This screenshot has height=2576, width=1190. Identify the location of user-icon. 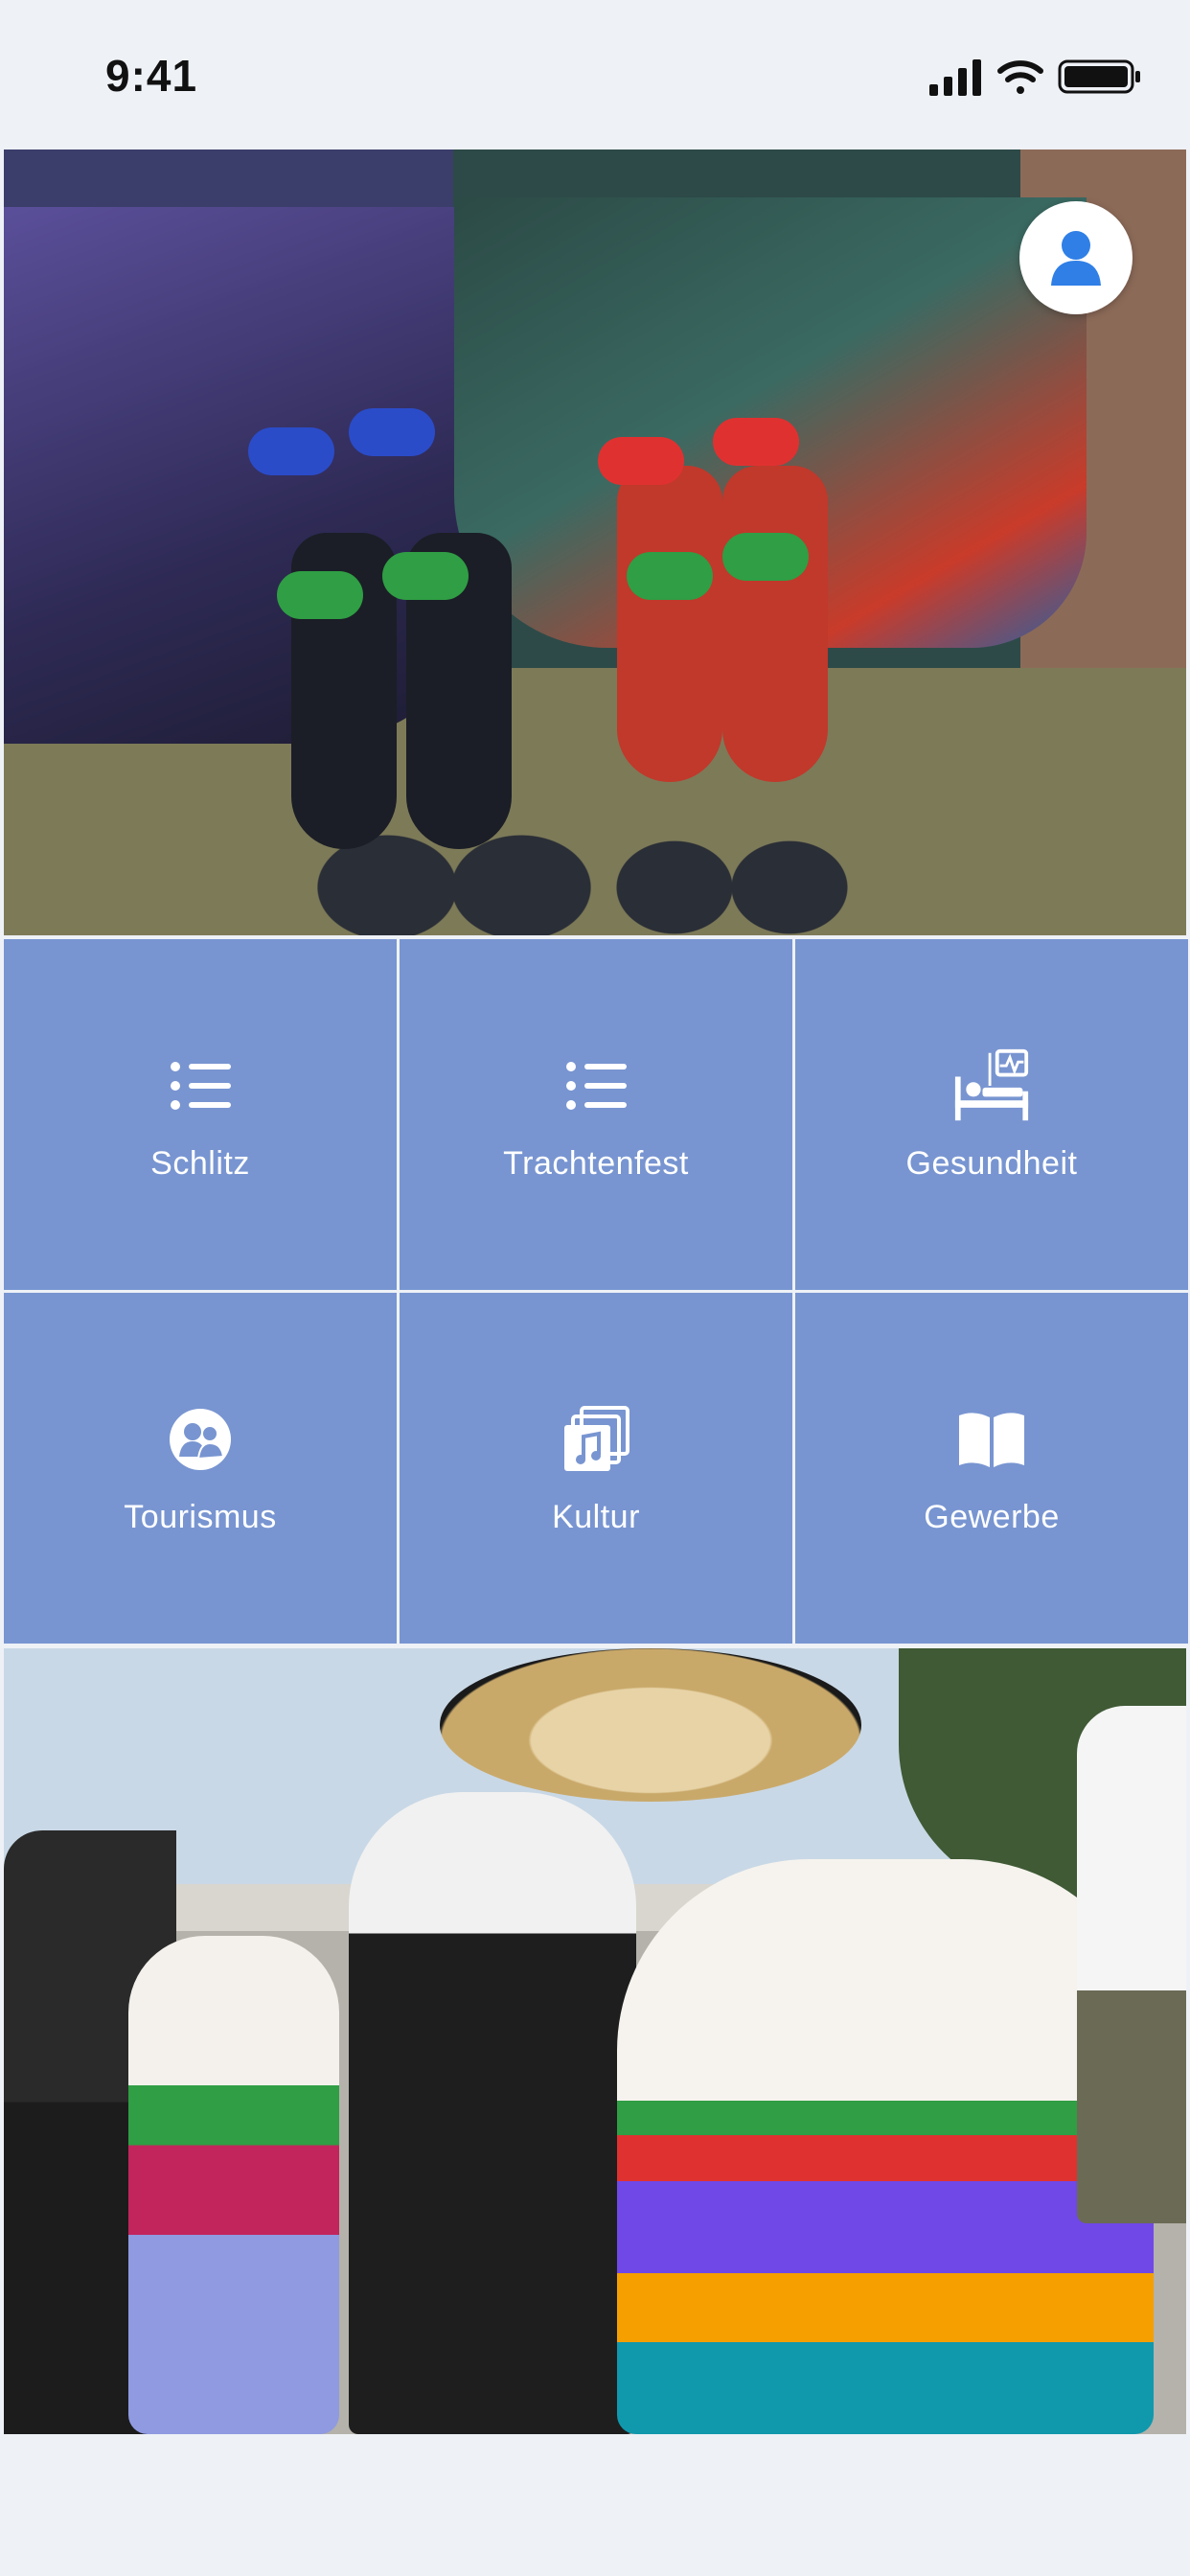
(1076, 258).